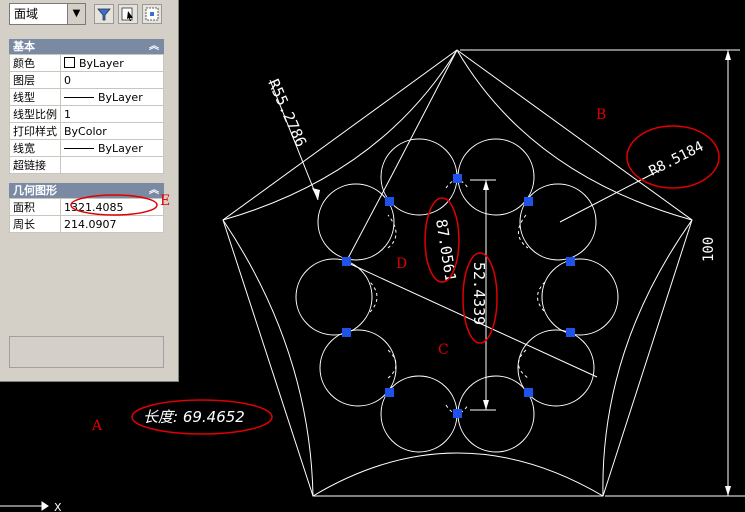 Image resolution: width=745 pixels, height=512 pixels. Describe the element at coordinates (401, 264) in the screenshot. I see `marker-d: D` at that location.